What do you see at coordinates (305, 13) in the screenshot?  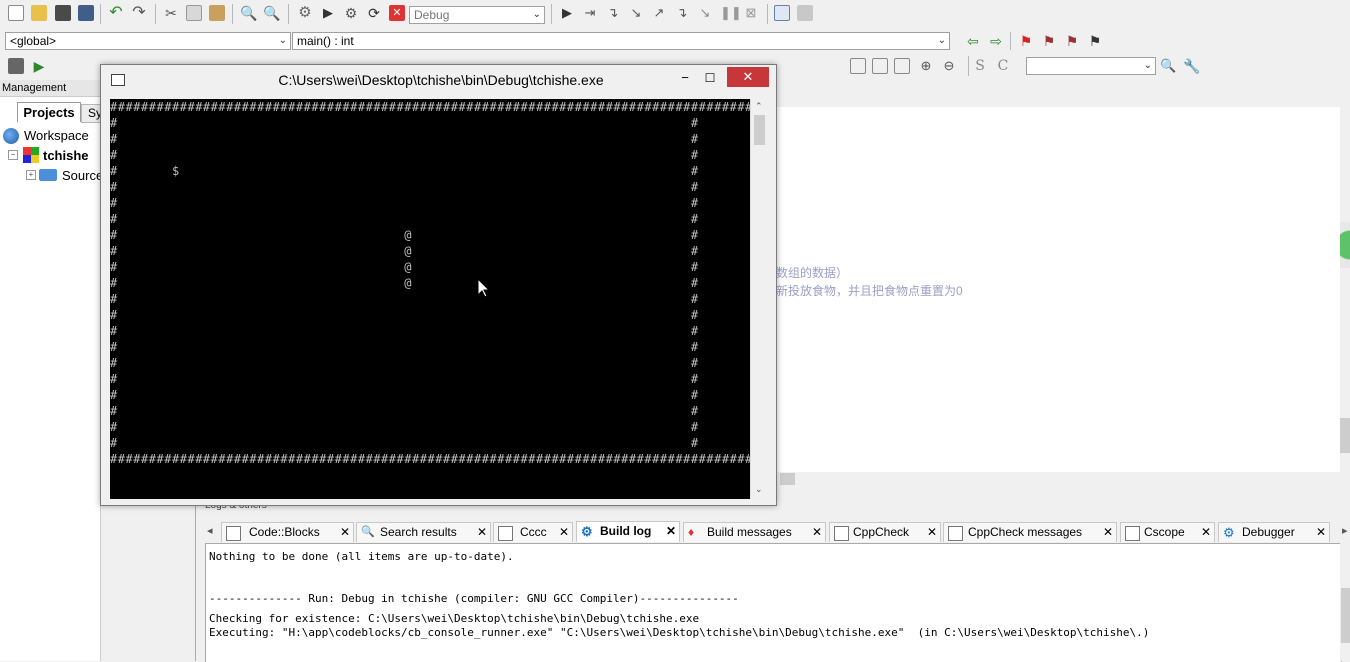 I see `build-icon: ⚙` at bounding box center [305, 13].